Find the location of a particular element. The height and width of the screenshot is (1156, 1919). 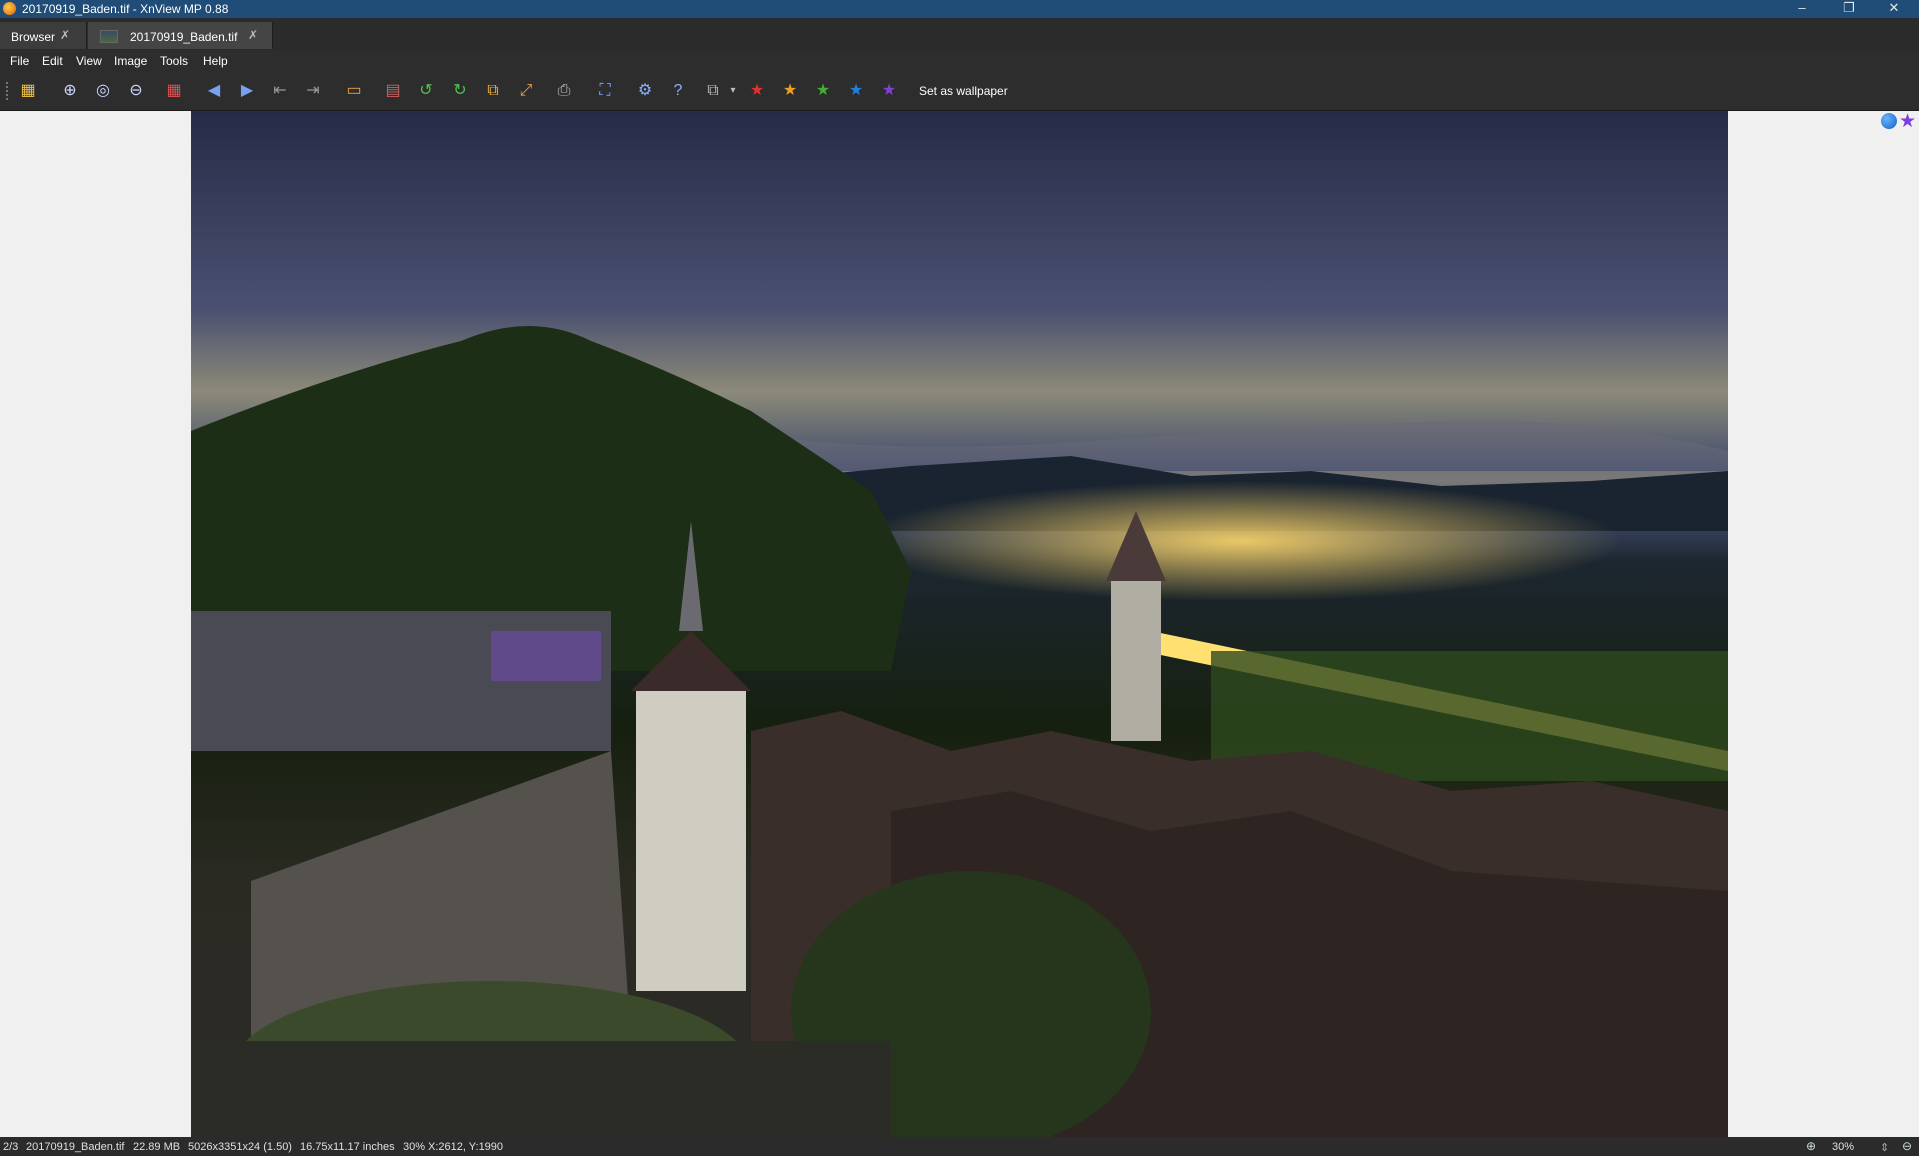

menu-bar: File Edit View Image Tools Help is located at coordinates (959, 61).